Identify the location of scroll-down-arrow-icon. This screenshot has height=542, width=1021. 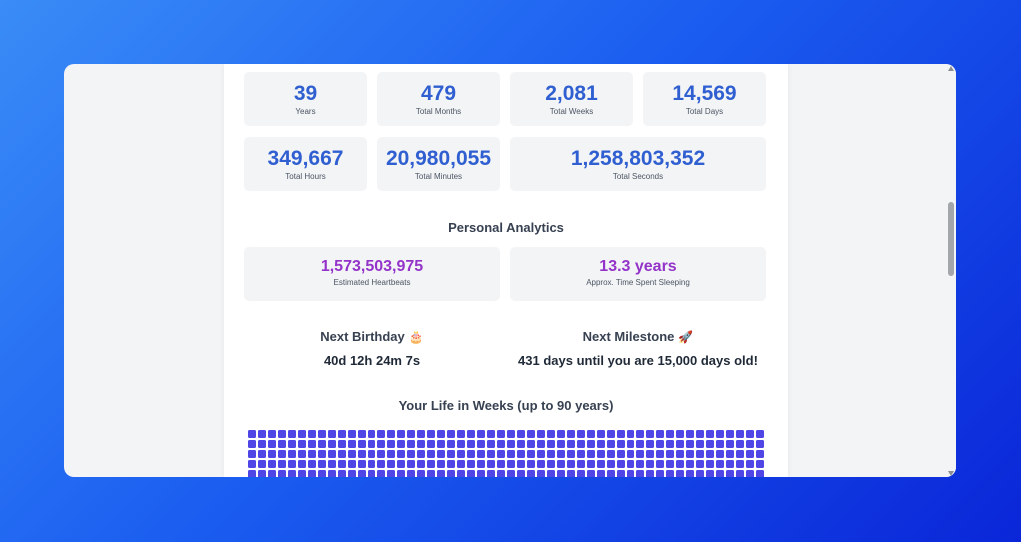
(951, 473).